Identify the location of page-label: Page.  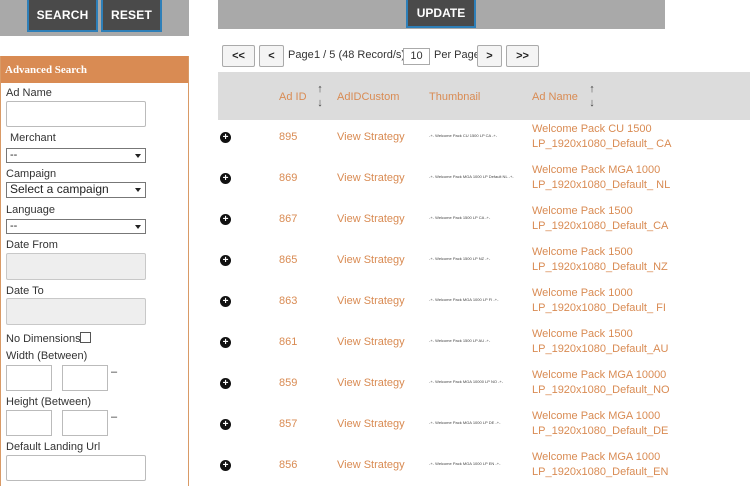
(301, 55).